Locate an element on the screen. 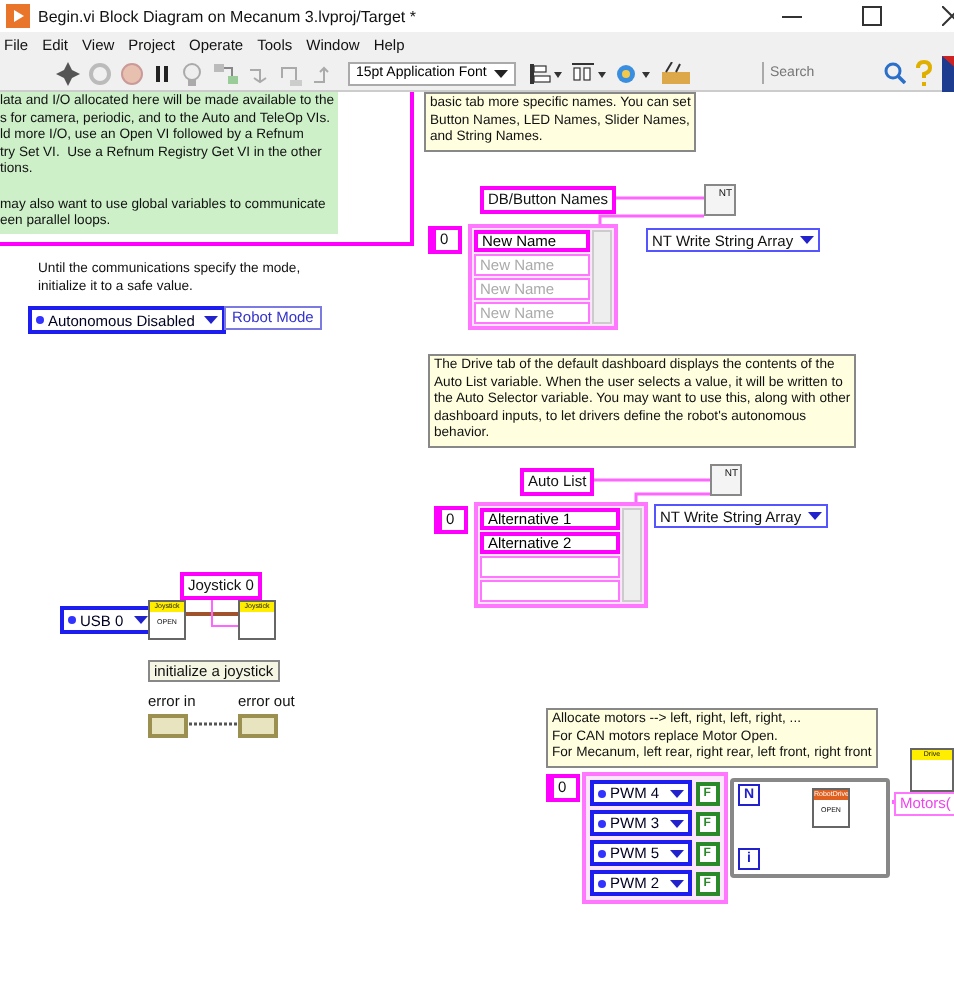 The image size is (954, 1000). retain-values-icon is located at coordinates (226, 73).